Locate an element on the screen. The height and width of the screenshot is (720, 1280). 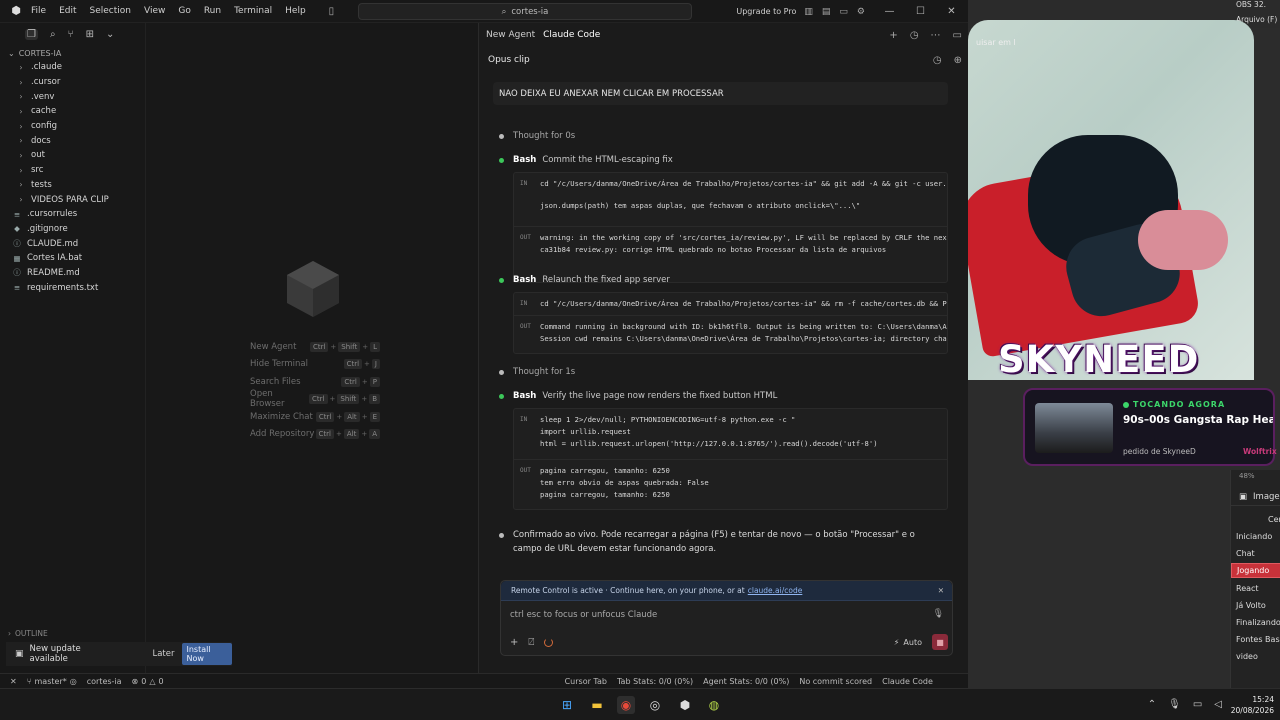
minimize-button: — is located at coordinates (889, 11).